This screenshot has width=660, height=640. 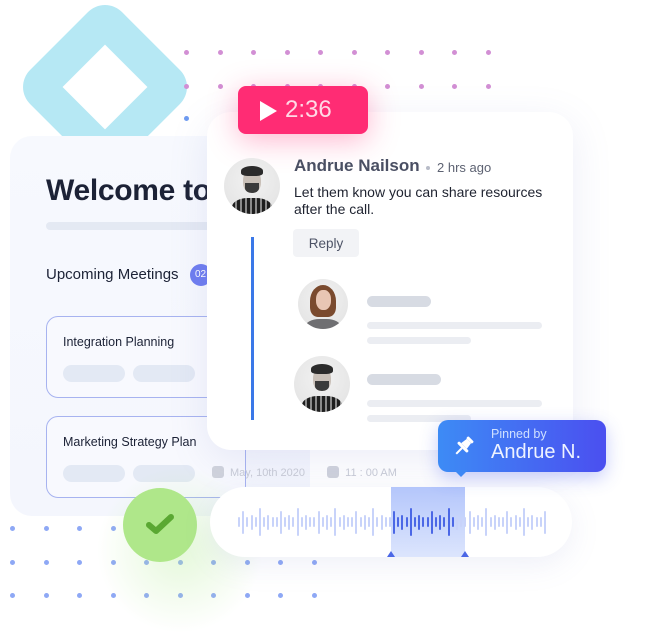 I want to click on selection-end-handle, so click(x=465, y=554).